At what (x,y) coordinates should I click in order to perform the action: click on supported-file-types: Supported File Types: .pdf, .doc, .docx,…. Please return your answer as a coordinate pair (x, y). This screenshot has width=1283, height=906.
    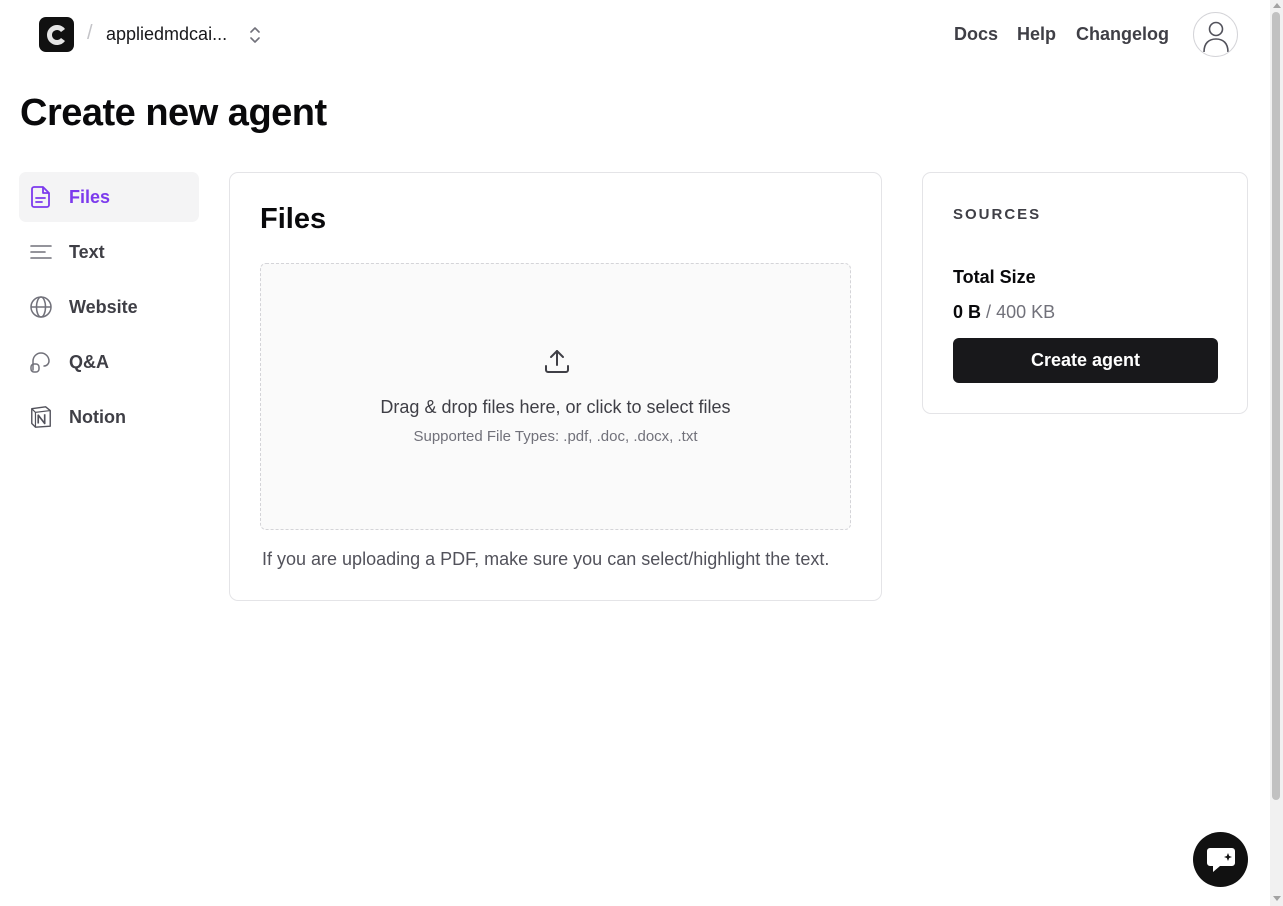
    Looking at the image, I should click on (555, 436).